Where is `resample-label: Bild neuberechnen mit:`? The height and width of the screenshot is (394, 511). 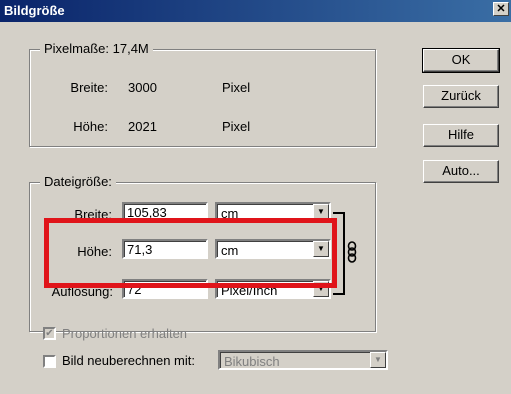
resample-label: Bild neuberechnen mit: is located at coordinates (128, 360).